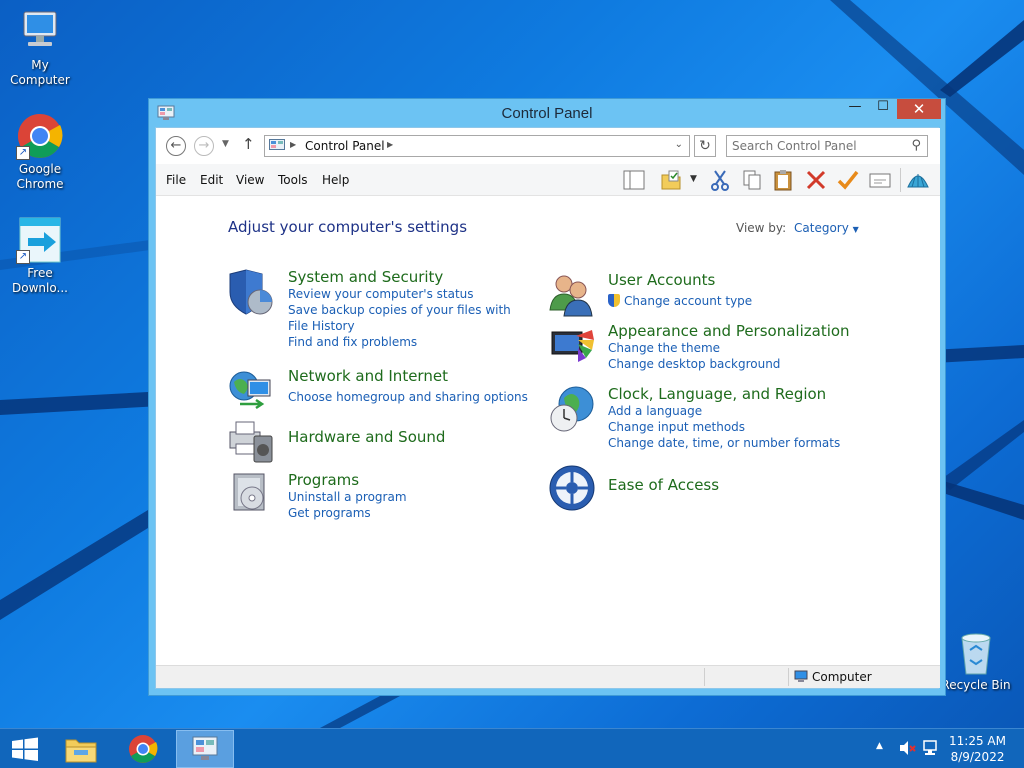 This screenshot has width=1024, height=768. Describe the element at coordinates (817, 146) in the screenshot. I see `search-input` at that location.